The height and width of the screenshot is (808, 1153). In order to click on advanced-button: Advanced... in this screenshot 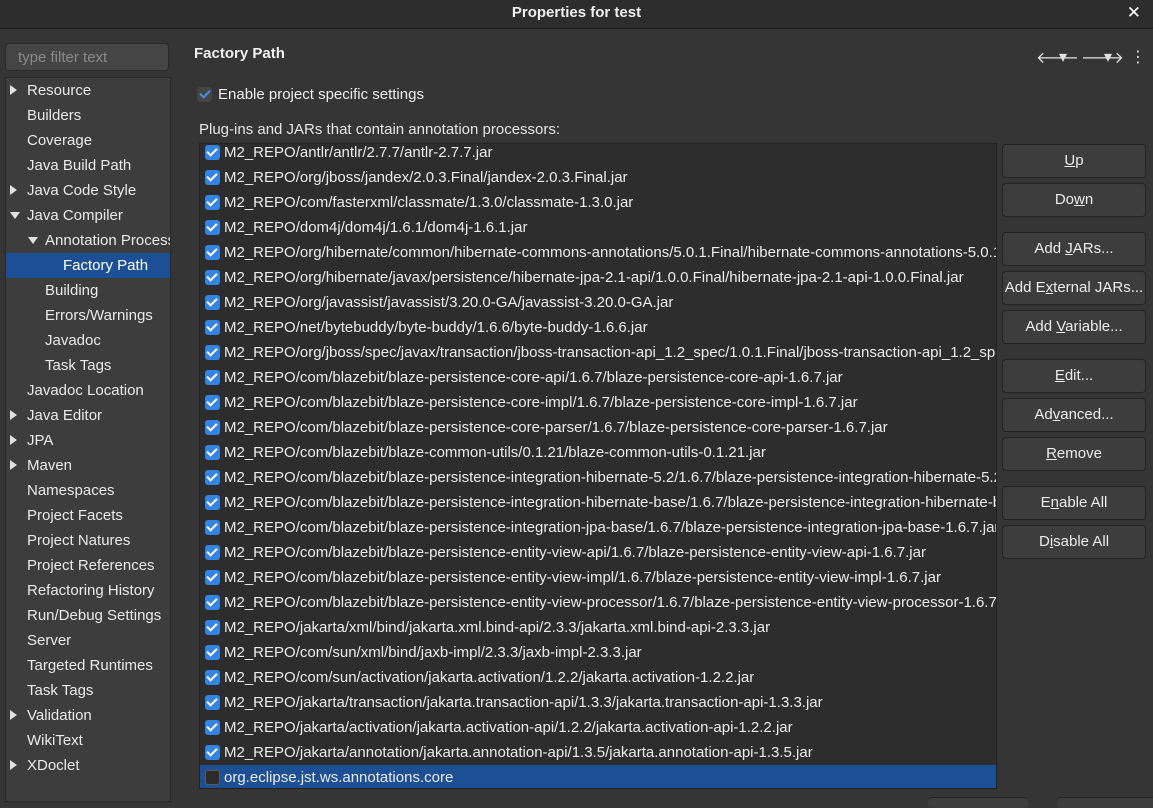, I will do `click(1074, 415)`.